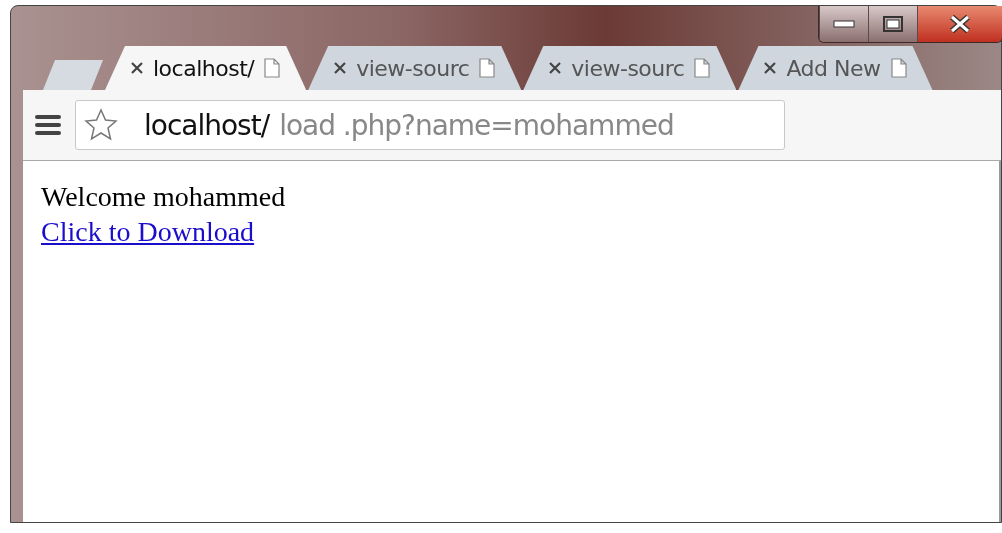 This screenshot has width=1002, height=533. I want to click on maximize-icon, so click(893, 24).